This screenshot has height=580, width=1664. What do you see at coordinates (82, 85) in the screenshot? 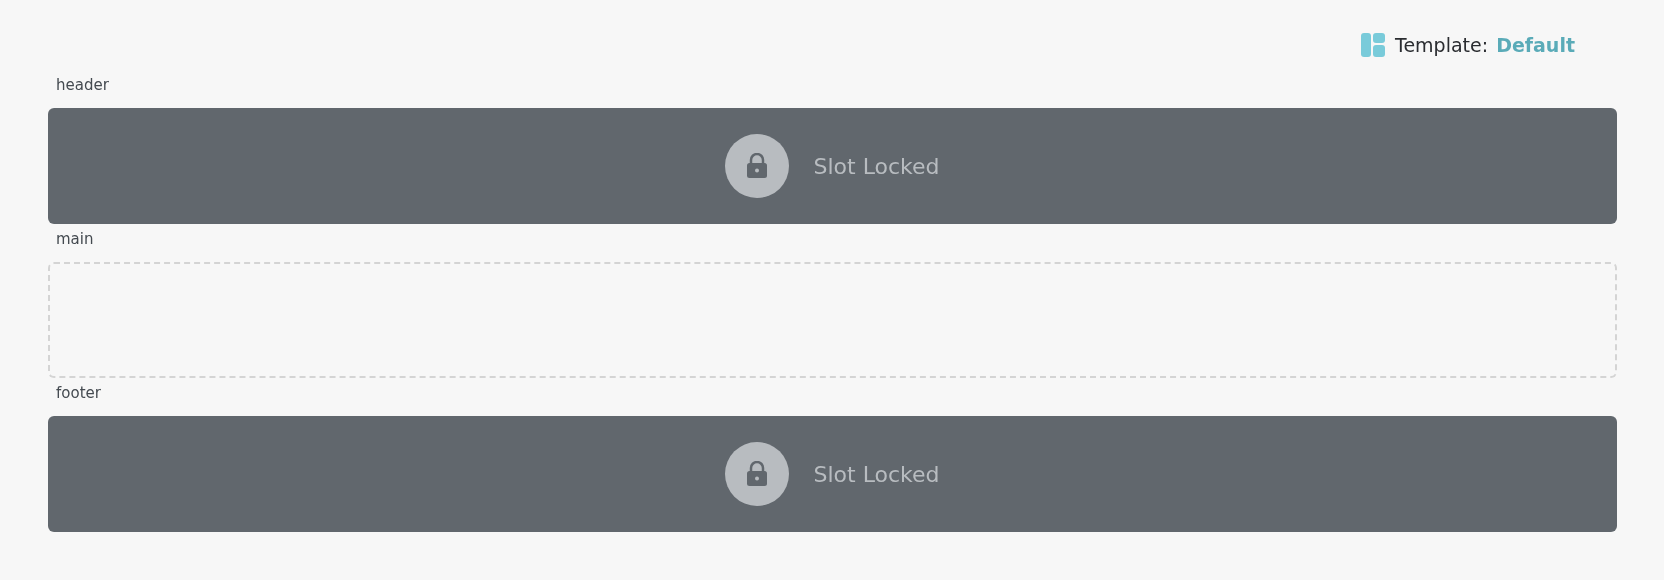
I see `slot-label: header` at bounding box center [82, 85].